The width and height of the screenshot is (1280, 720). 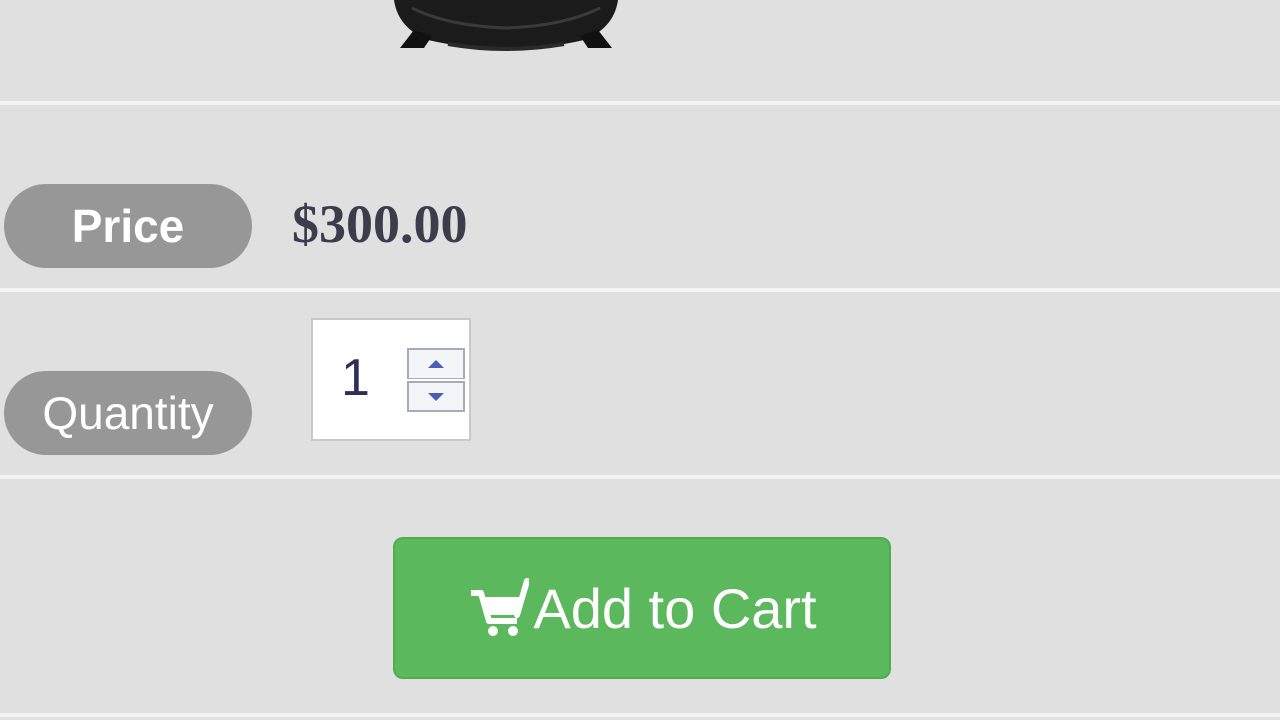 I want to click on add-to-cart-button: Add to Cart, so click(x=642, y=608).